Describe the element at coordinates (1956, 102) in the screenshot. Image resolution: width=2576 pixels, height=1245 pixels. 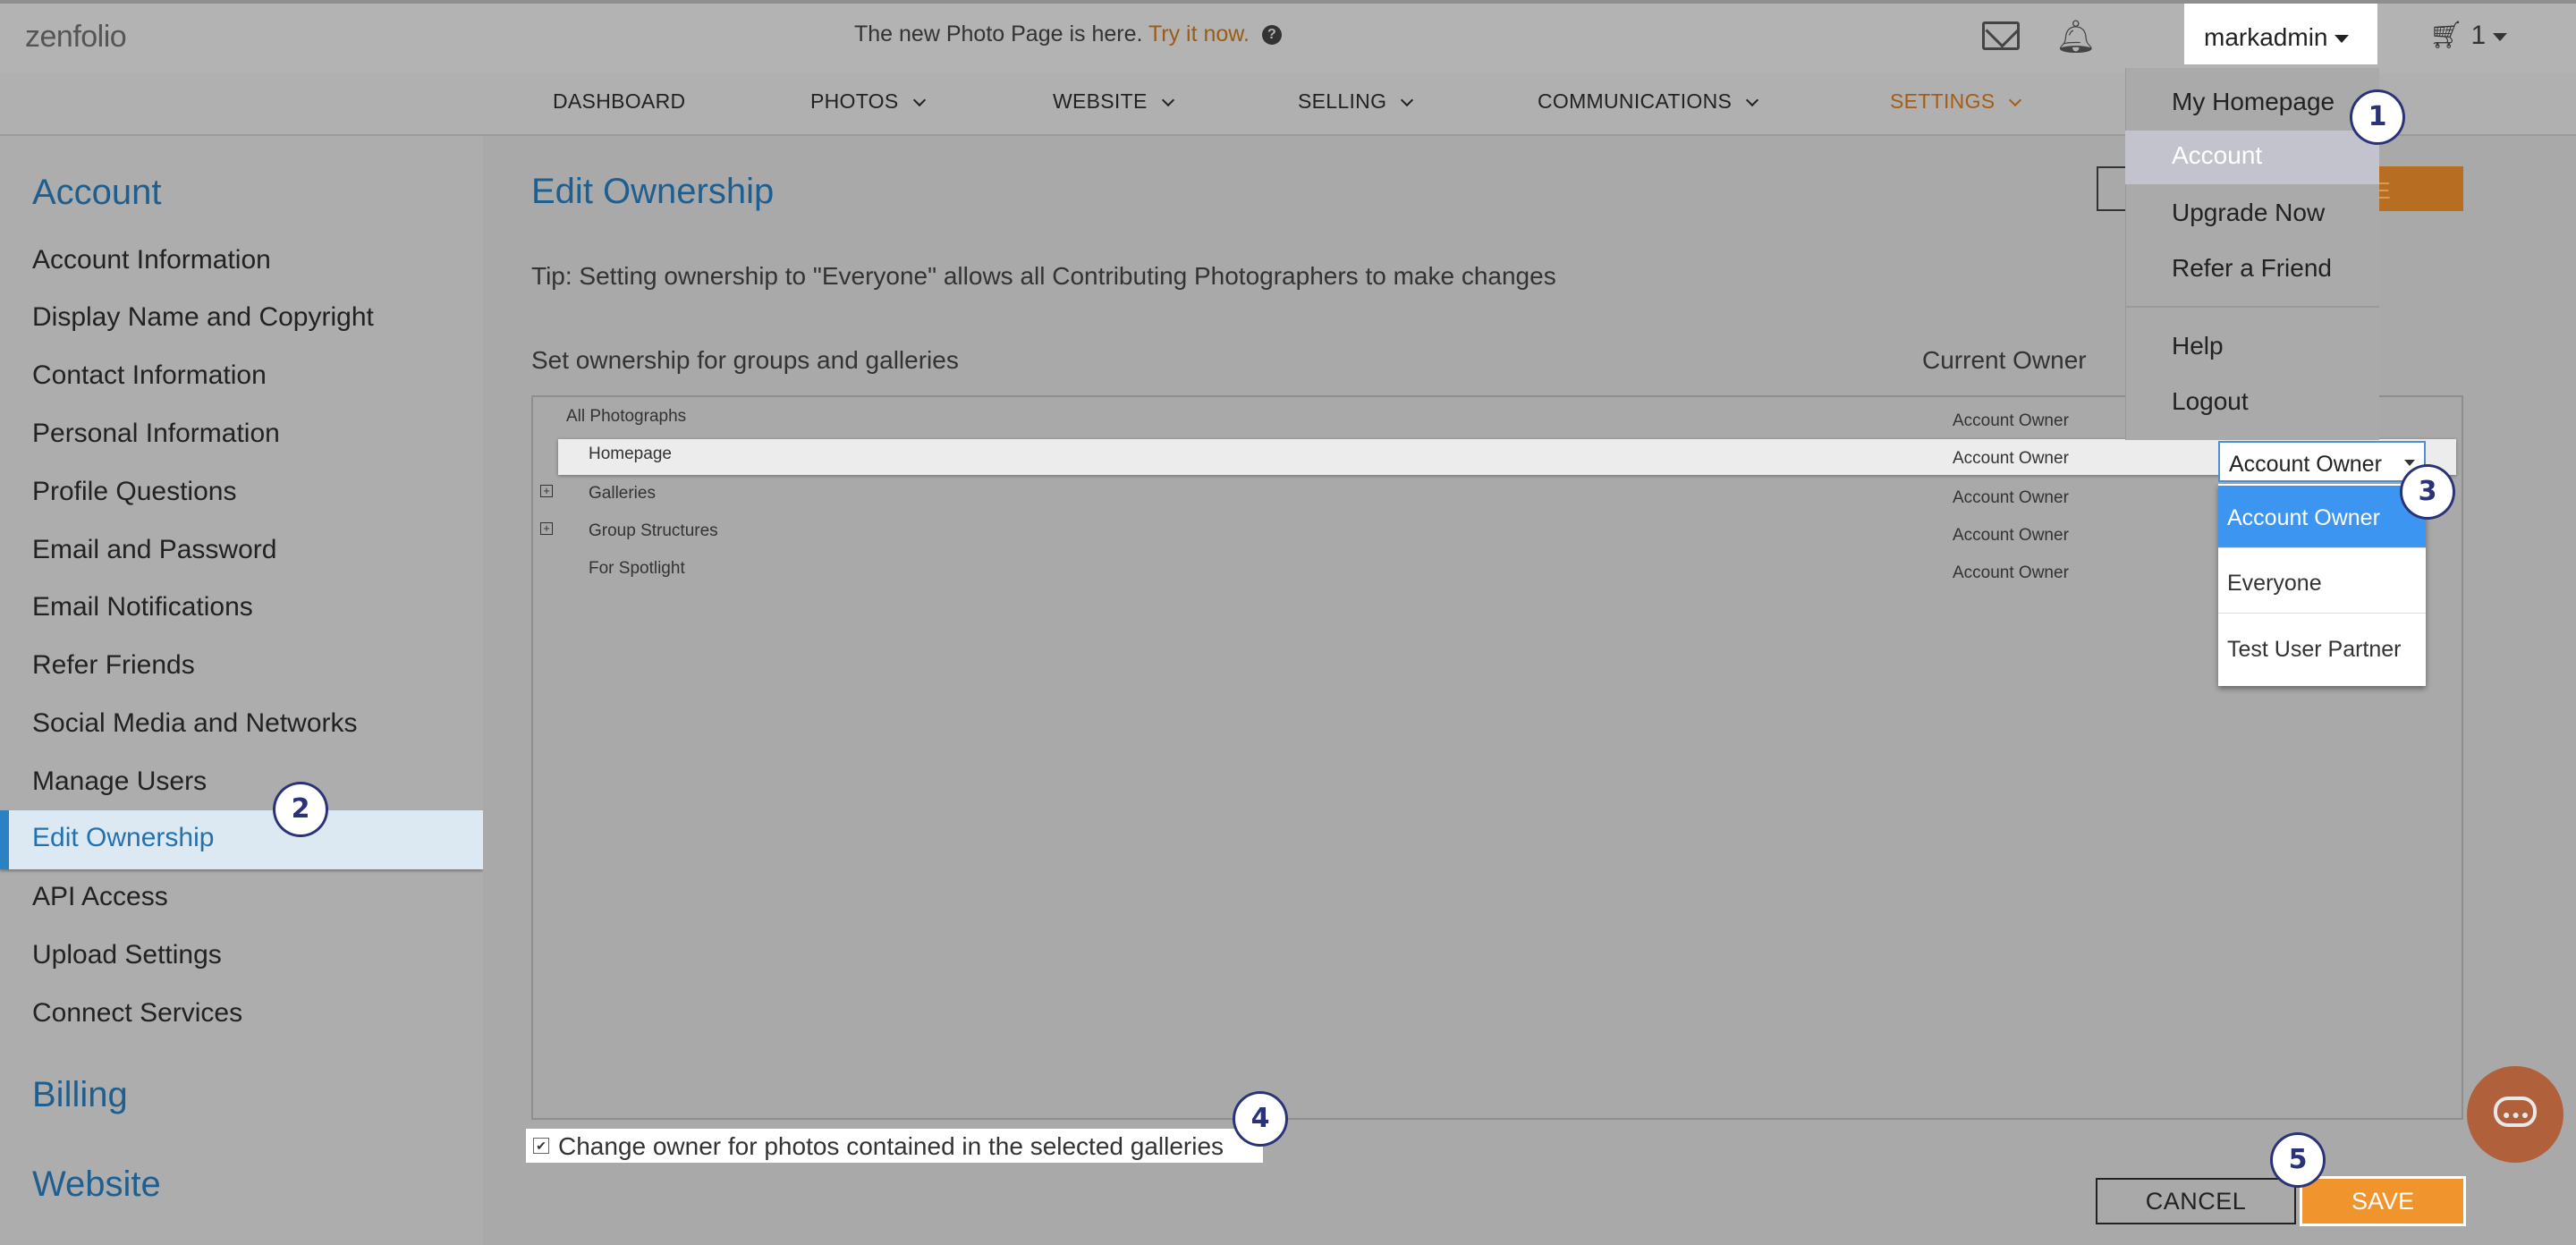
I see `nav-settings: SETTINGS` at that location.